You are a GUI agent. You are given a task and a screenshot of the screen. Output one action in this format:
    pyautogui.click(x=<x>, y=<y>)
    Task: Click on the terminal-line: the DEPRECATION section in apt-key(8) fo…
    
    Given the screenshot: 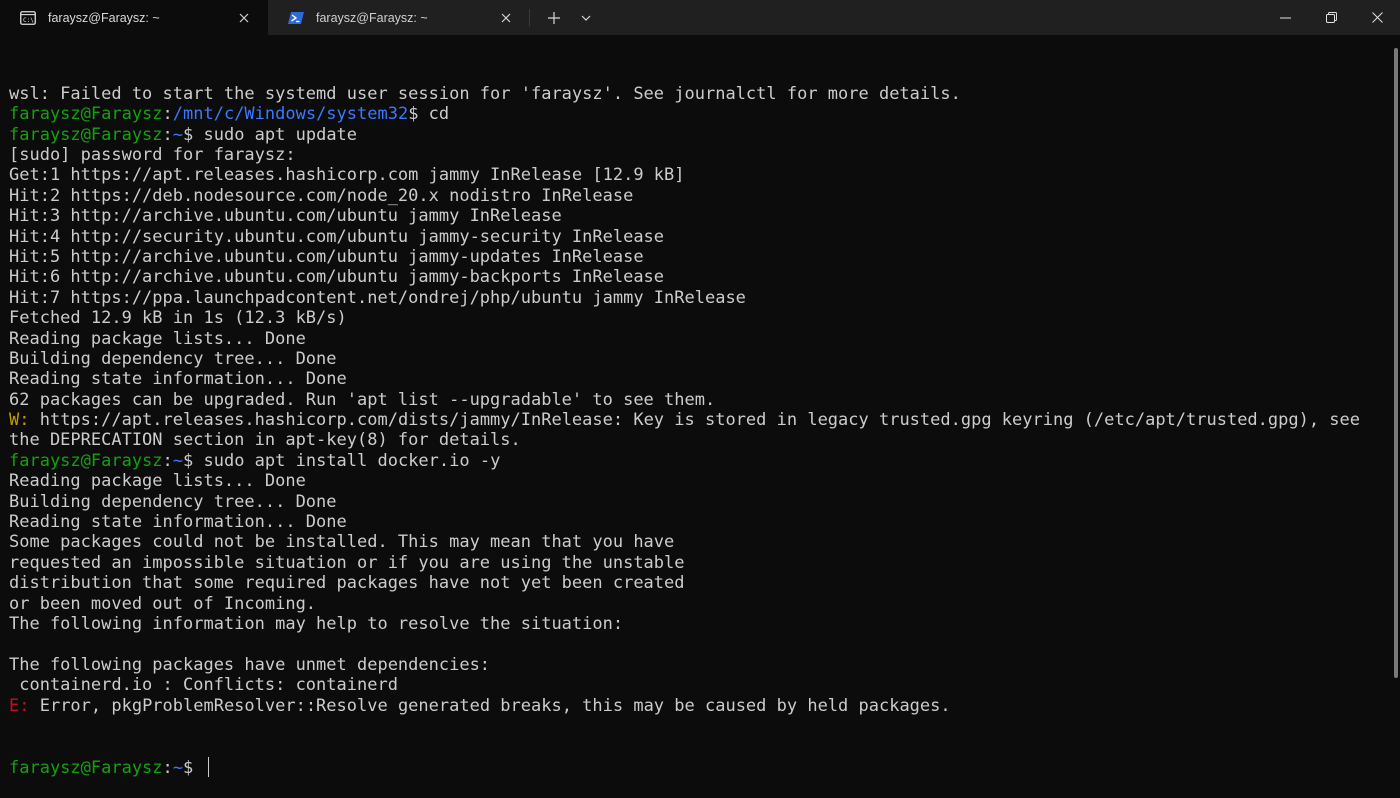 What is the action you would take?
    pyautogui.click(x=704, y=440)
    